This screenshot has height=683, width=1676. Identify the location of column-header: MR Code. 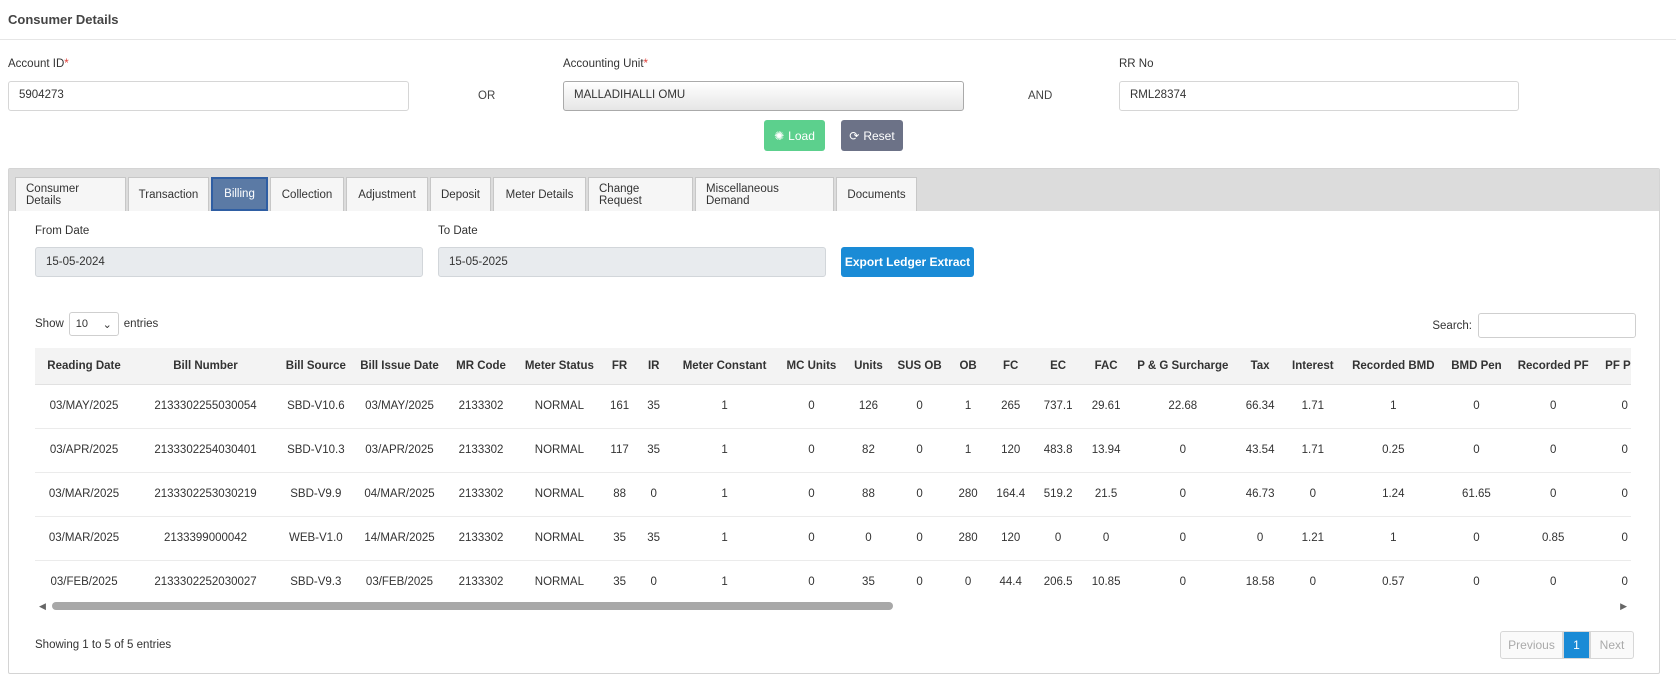
(481, 366).